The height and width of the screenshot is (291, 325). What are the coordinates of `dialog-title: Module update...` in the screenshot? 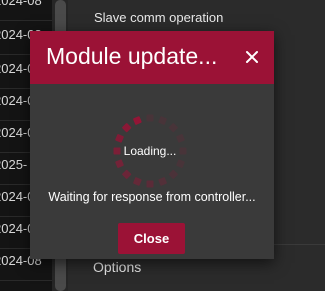 It's located at (132, 56).